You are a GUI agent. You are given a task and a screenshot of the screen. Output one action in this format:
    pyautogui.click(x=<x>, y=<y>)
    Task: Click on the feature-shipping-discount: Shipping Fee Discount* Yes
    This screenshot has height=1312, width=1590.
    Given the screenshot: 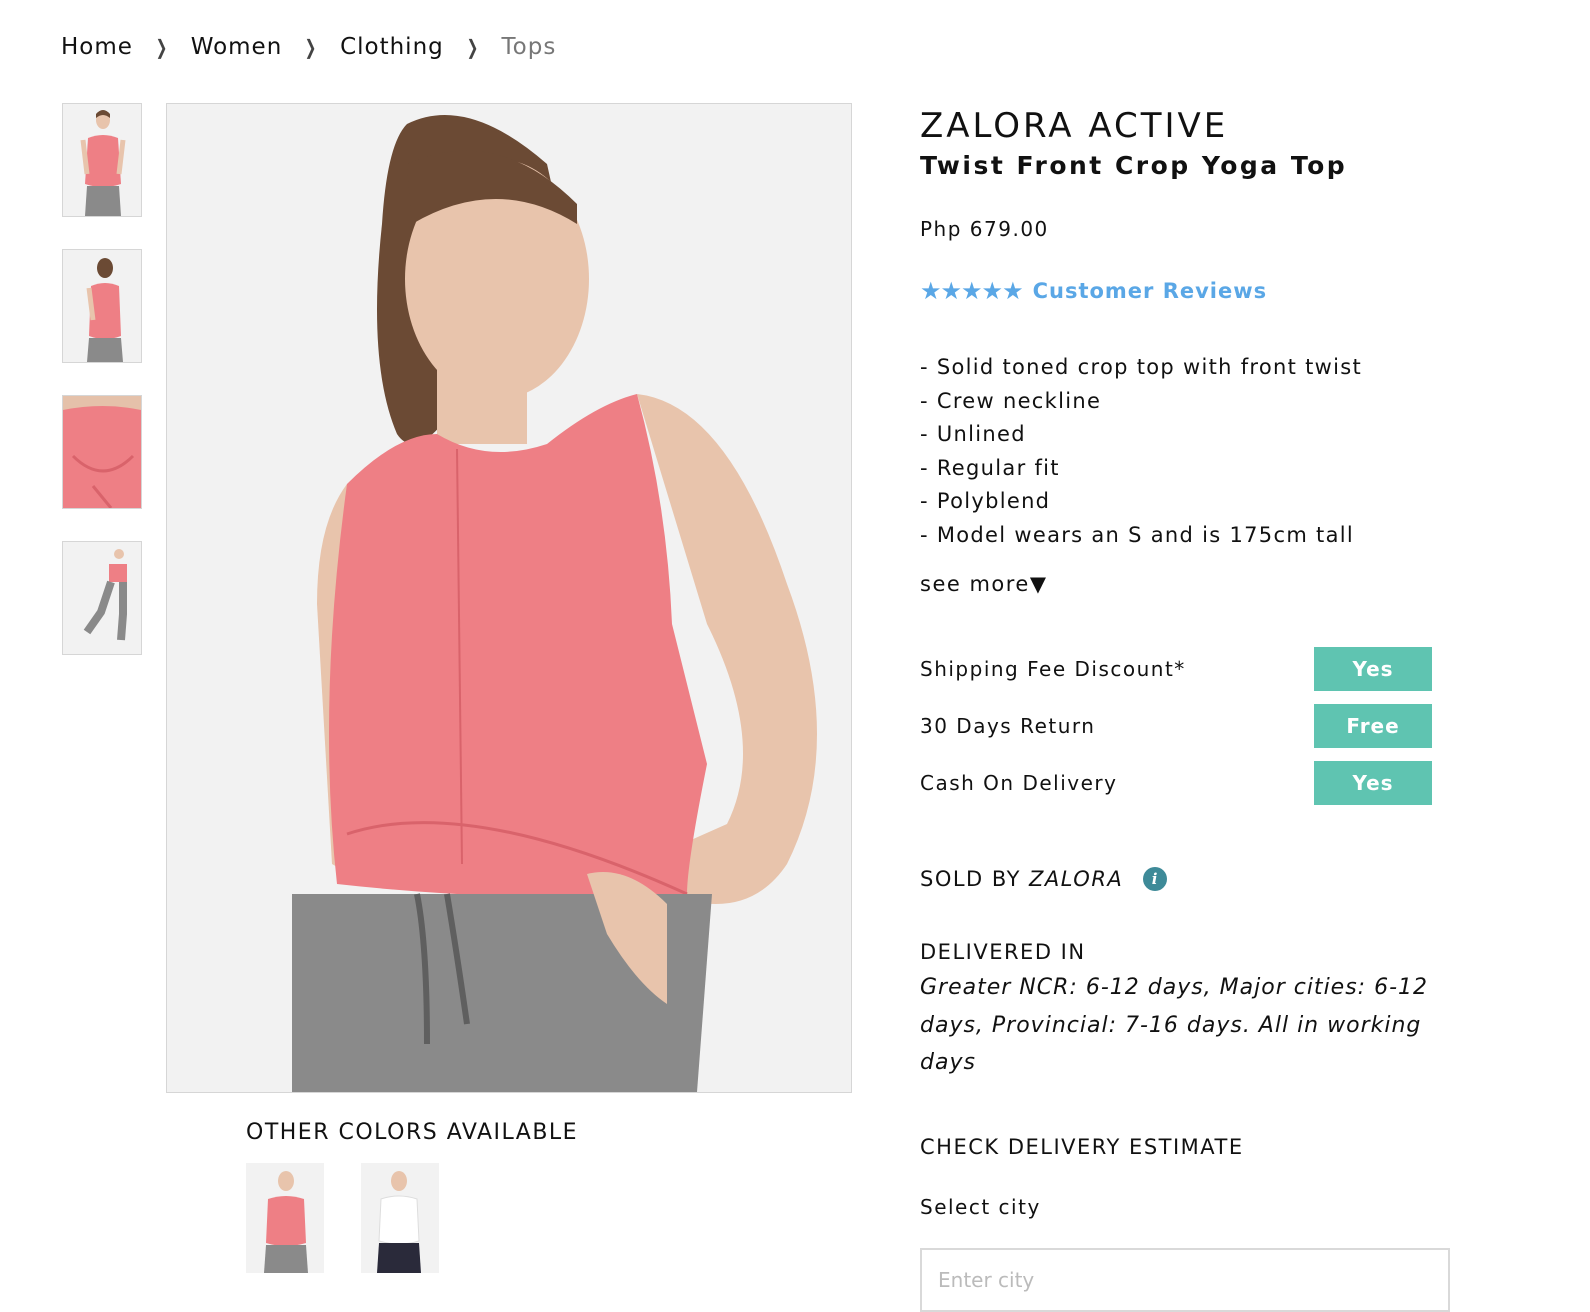 What is the action you would take?
    pyautogui.click(x=1176, y=669)
    